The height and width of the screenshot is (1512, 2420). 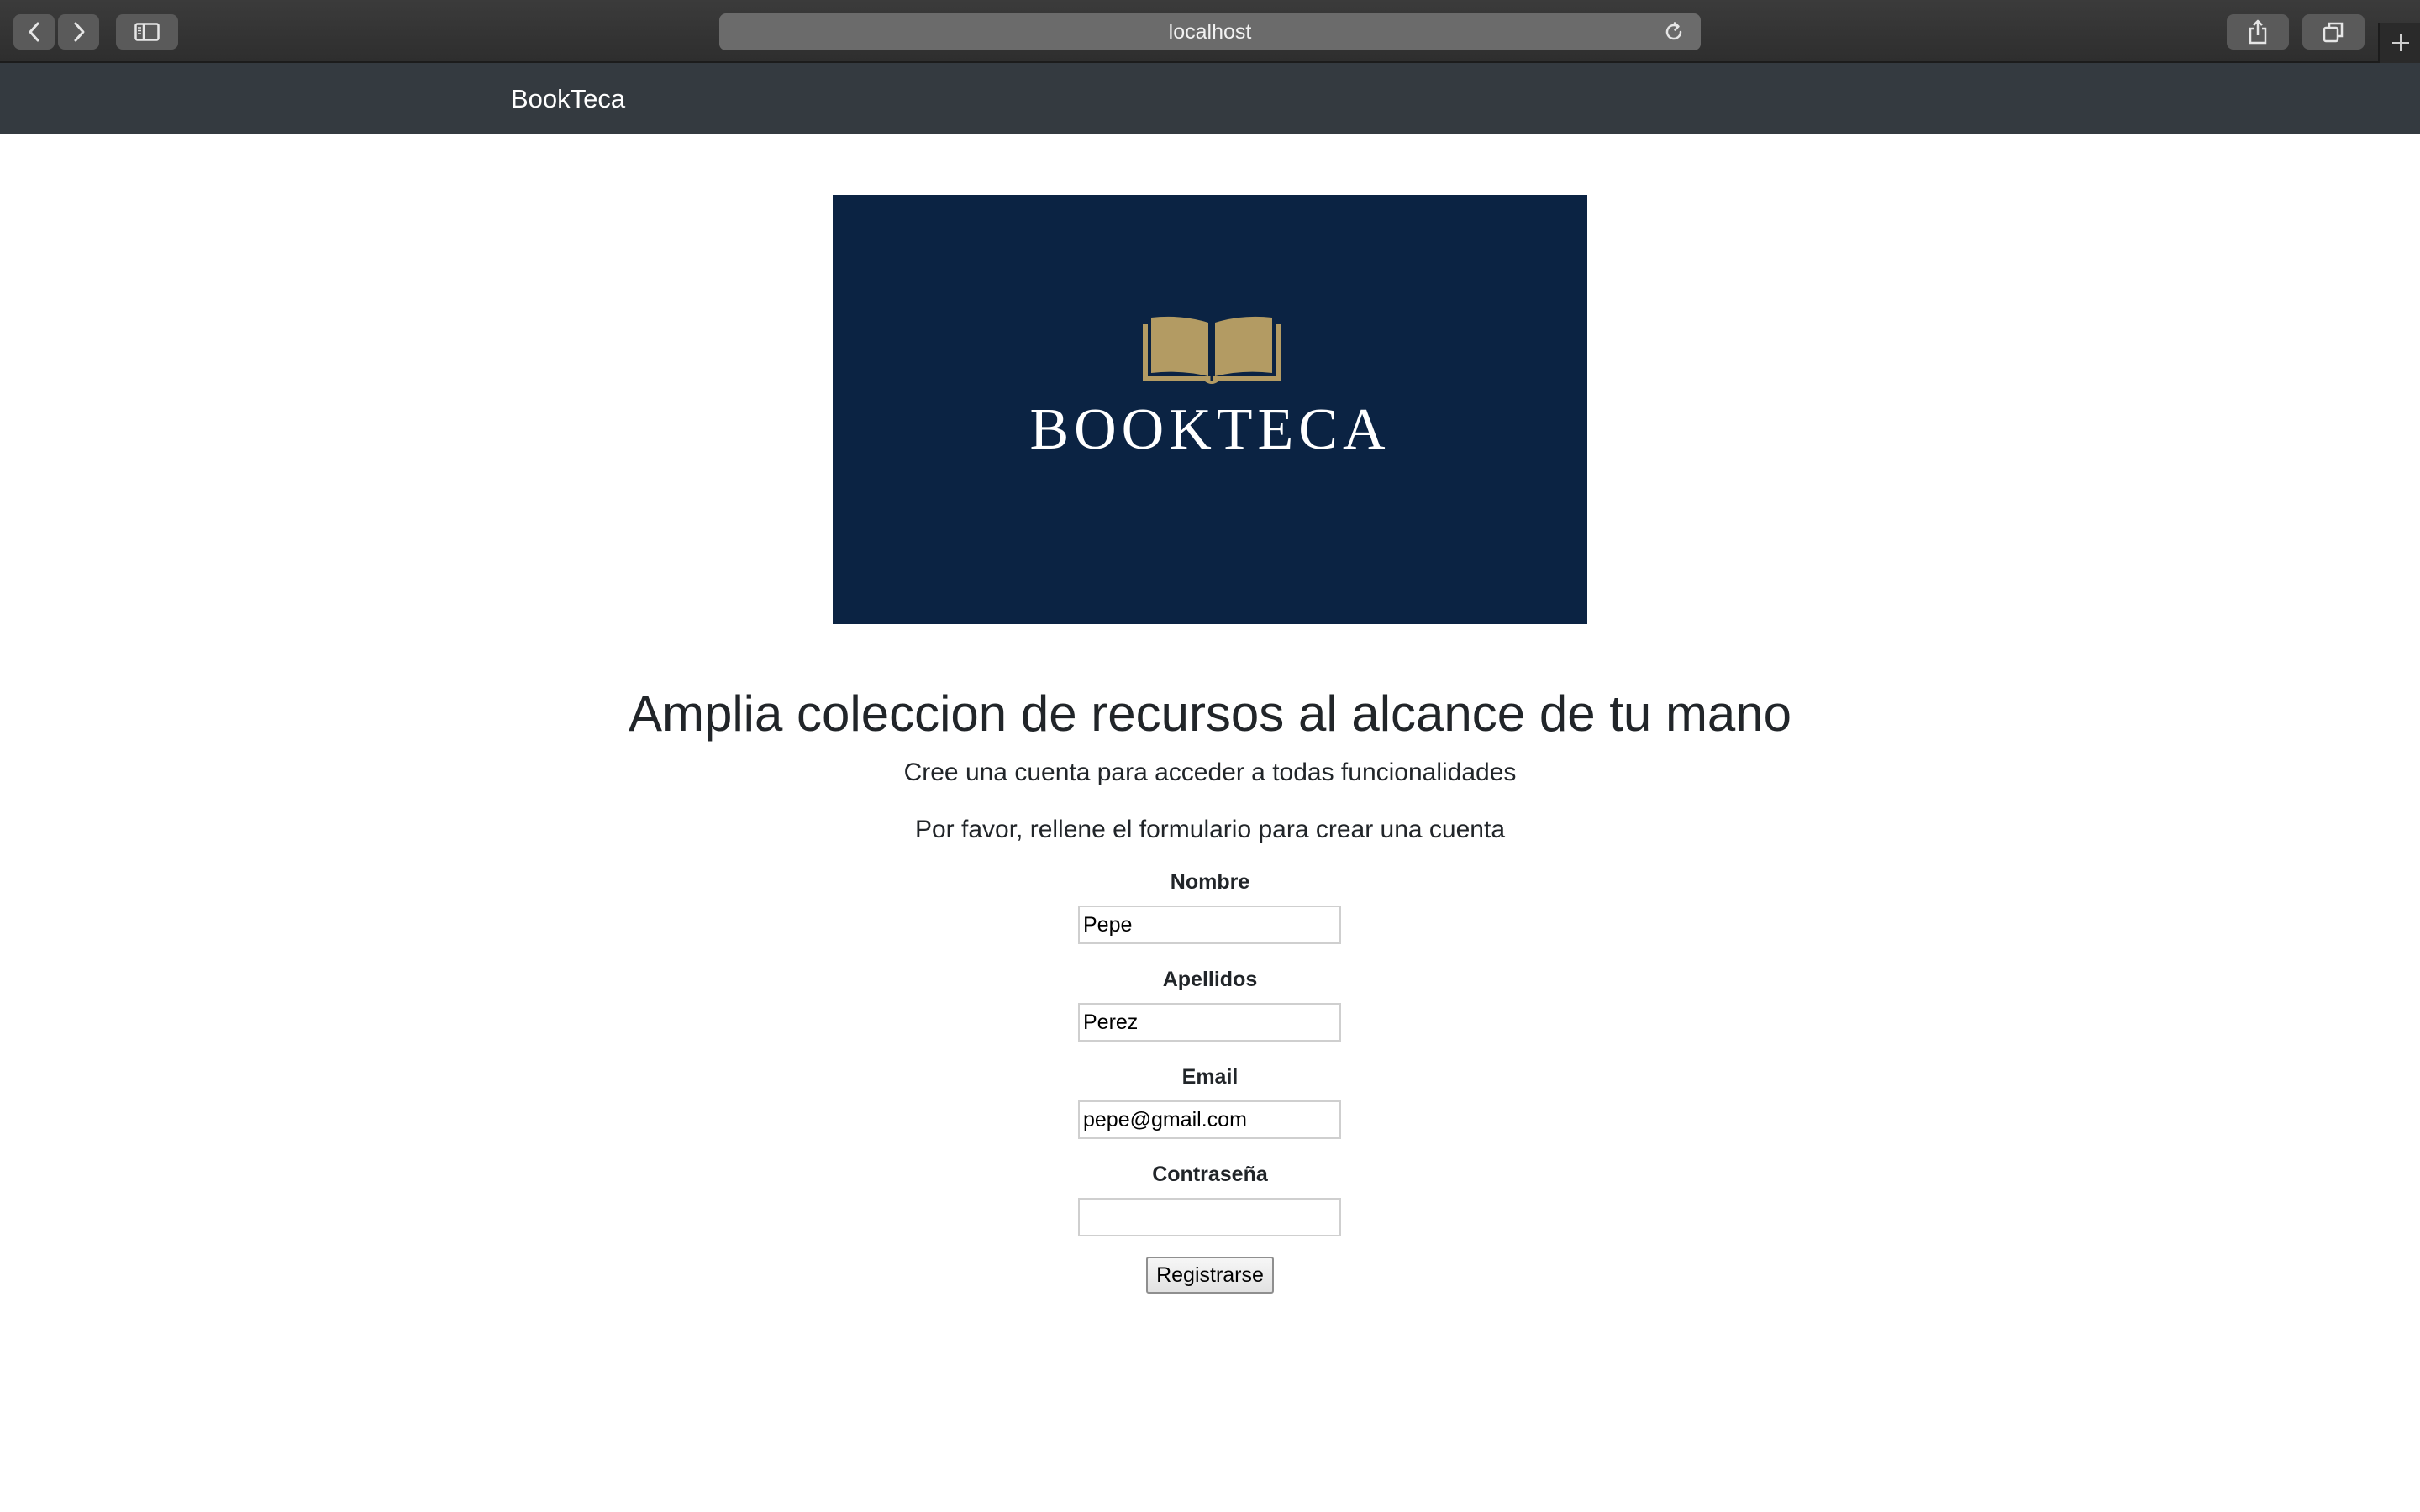 I want to click on share-icon, so click(x=2258, y=32).